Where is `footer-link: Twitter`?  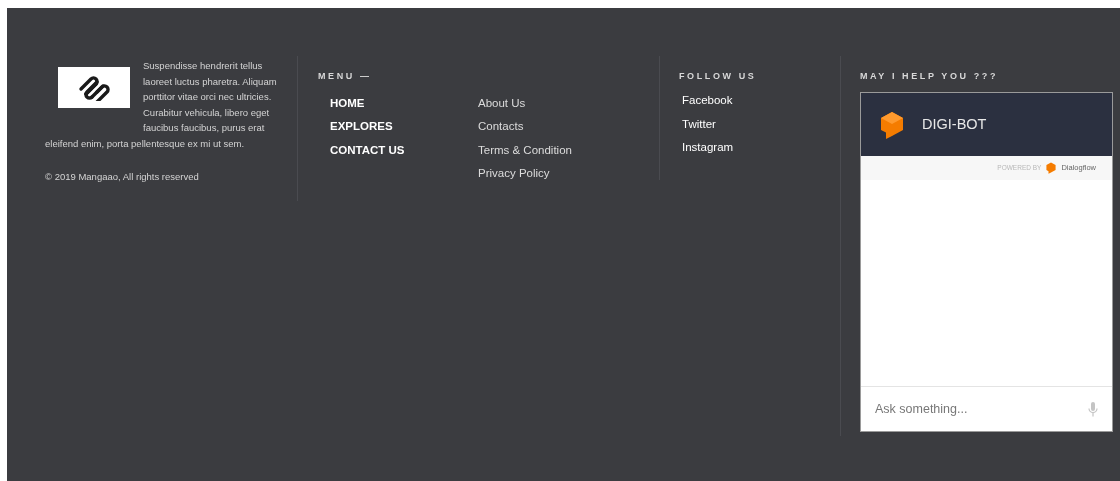
footer-link: Twitter is located at coordinates (699, 123).